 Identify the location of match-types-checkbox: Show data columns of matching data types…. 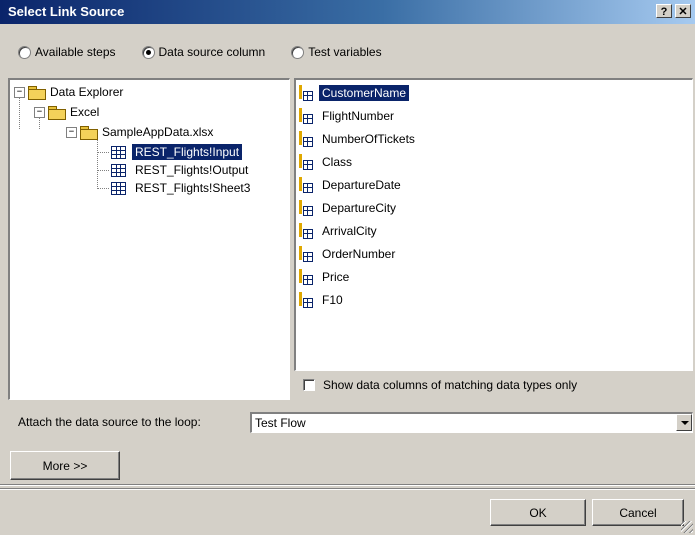
(440, 385).